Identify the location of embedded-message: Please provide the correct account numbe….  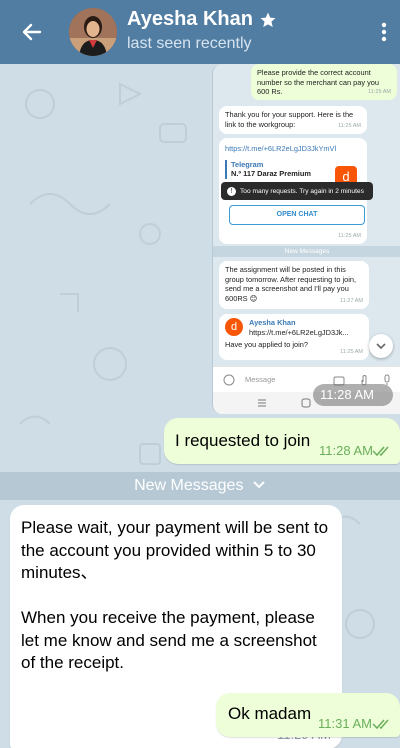
(324, 82).